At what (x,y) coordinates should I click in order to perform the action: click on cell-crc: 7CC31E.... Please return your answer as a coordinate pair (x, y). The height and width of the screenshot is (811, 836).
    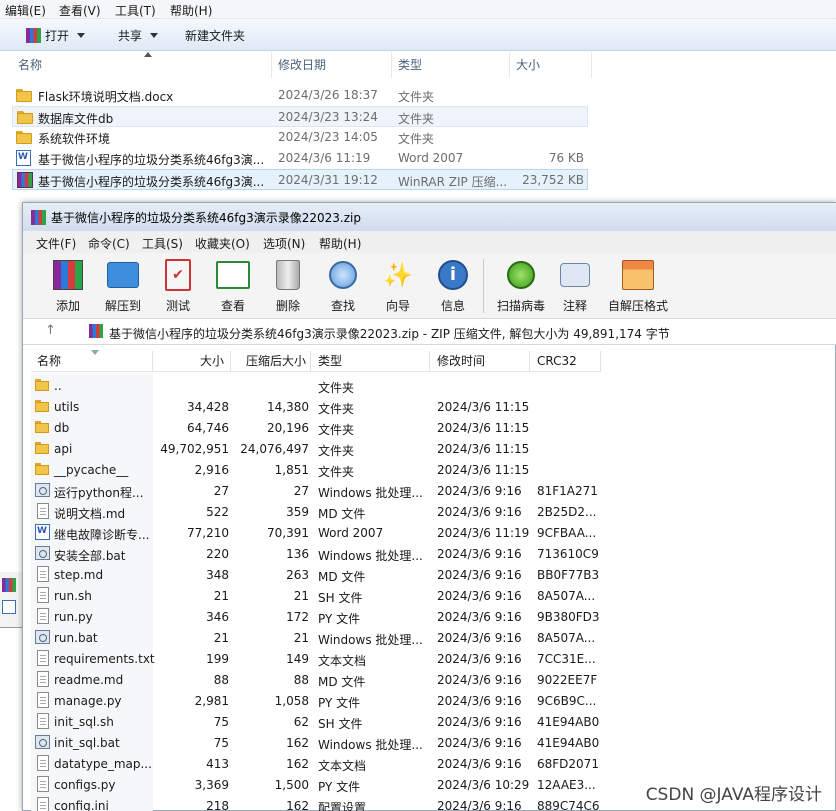
    Looking at the image, I should click on (566, 659).